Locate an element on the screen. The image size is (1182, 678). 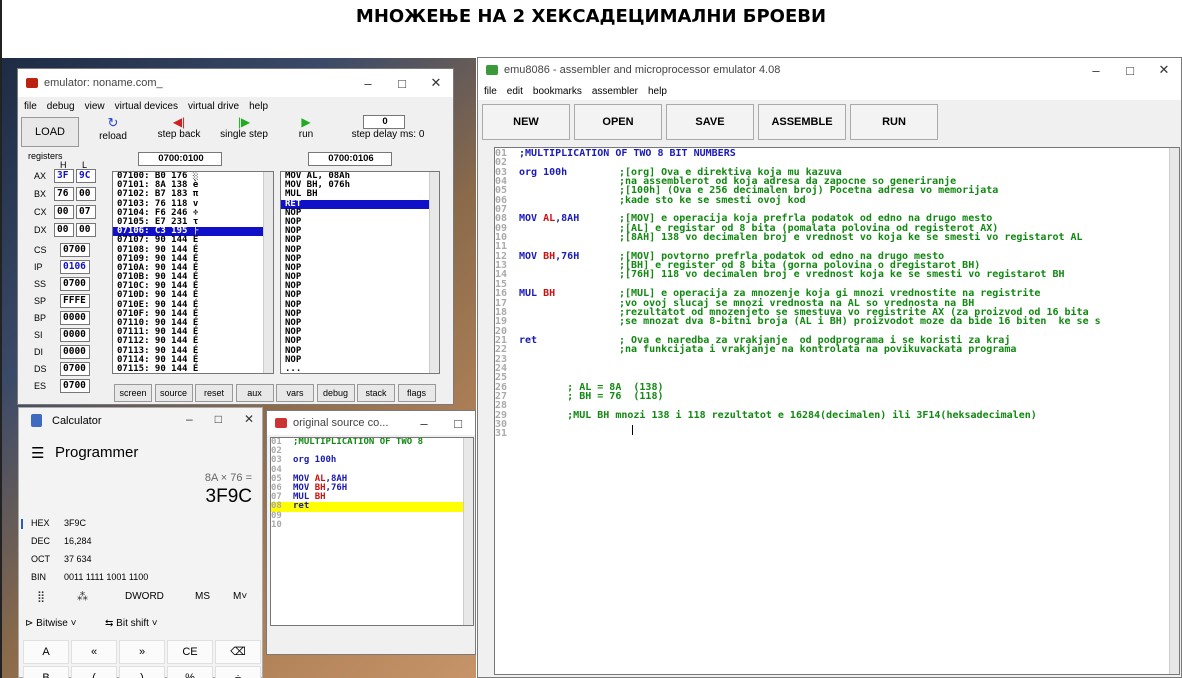
editor-menu-edit: edit is located at coordinates (515, 91).